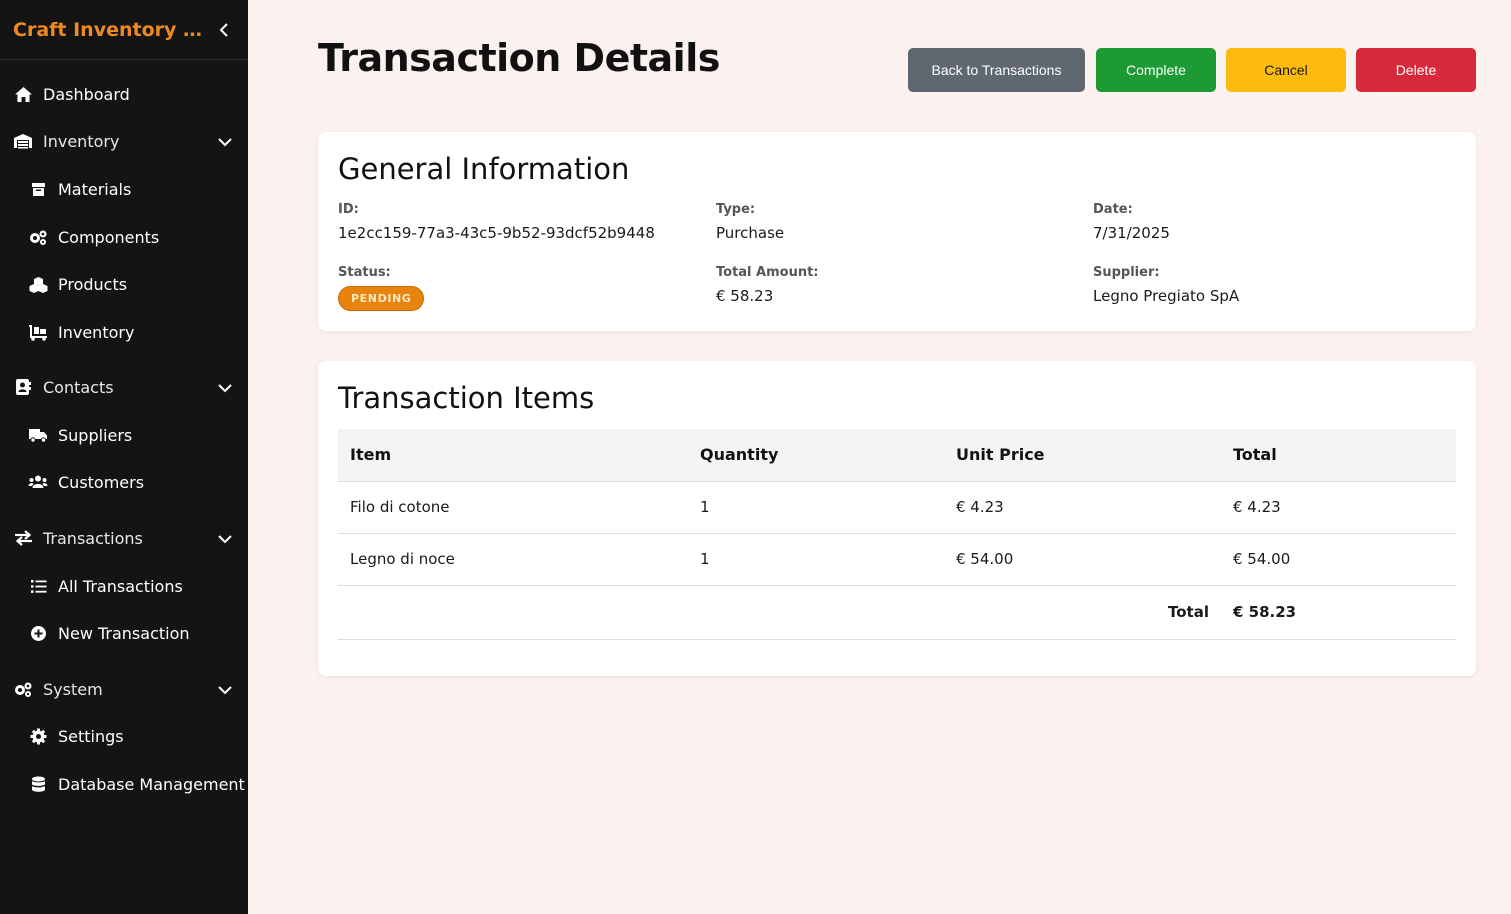  Describe the element at coordinates (1131, 233) in the screenshot. I see `date-value: 7/31/2025` at that location.